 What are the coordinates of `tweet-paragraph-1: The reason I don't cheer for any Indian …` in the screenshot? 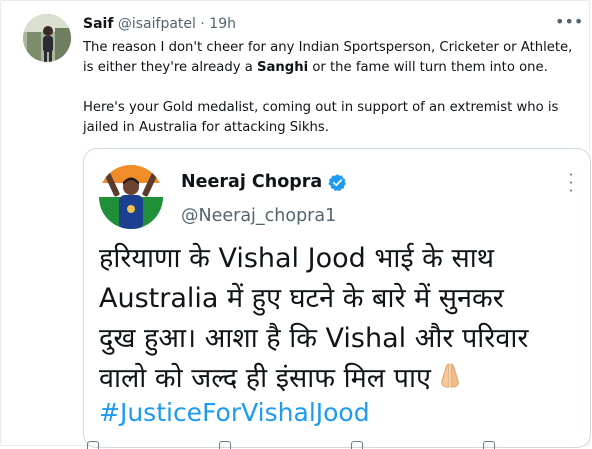 It's located at (333, 58).